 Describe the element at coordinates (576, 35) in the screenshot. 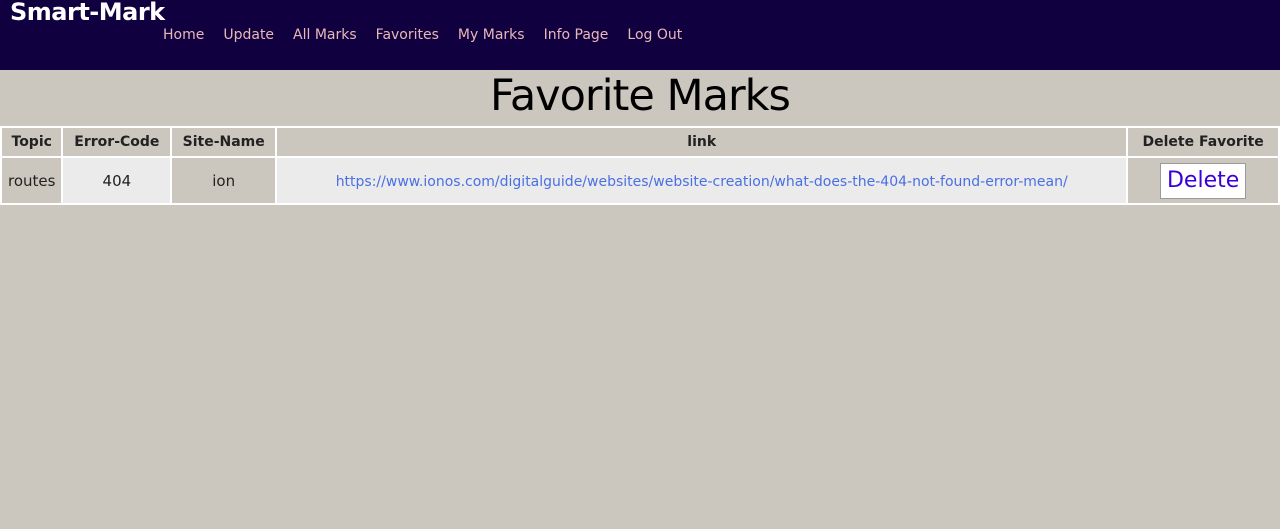

I see `nav-info-page-link: Info Page` at that location.